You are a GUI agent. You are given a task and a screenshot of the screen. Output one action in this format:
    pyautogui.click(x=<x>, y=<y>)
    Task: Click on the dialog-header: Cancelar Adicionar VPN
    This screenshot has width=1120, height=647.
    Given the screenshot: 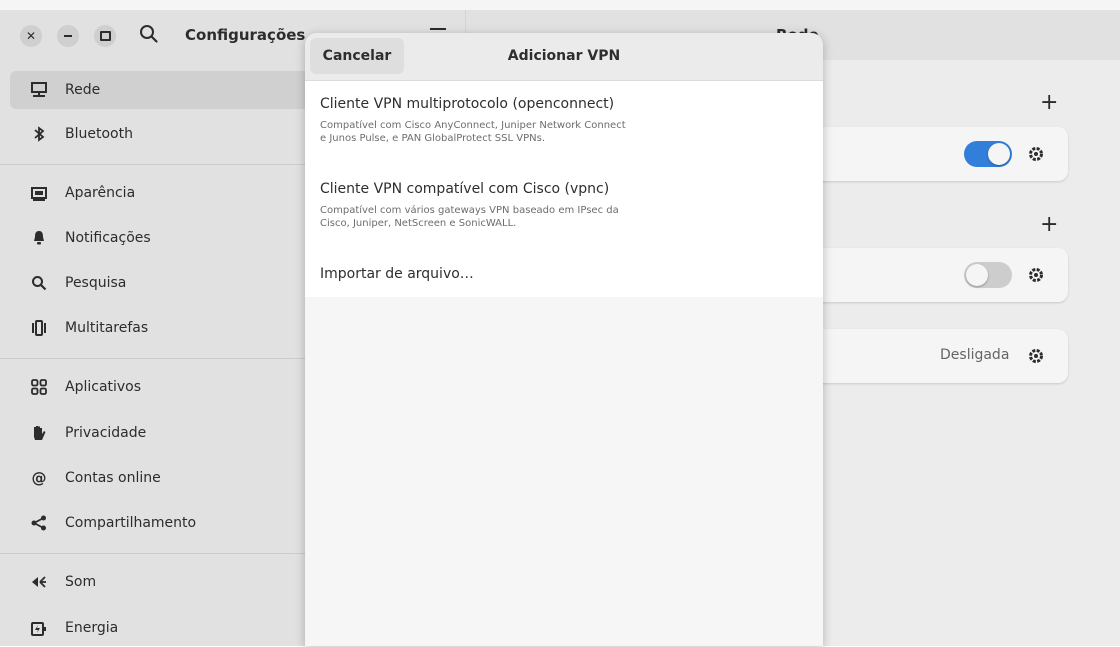 What is the action you would take?
    pyautogui.click(x=564, y=57)
    